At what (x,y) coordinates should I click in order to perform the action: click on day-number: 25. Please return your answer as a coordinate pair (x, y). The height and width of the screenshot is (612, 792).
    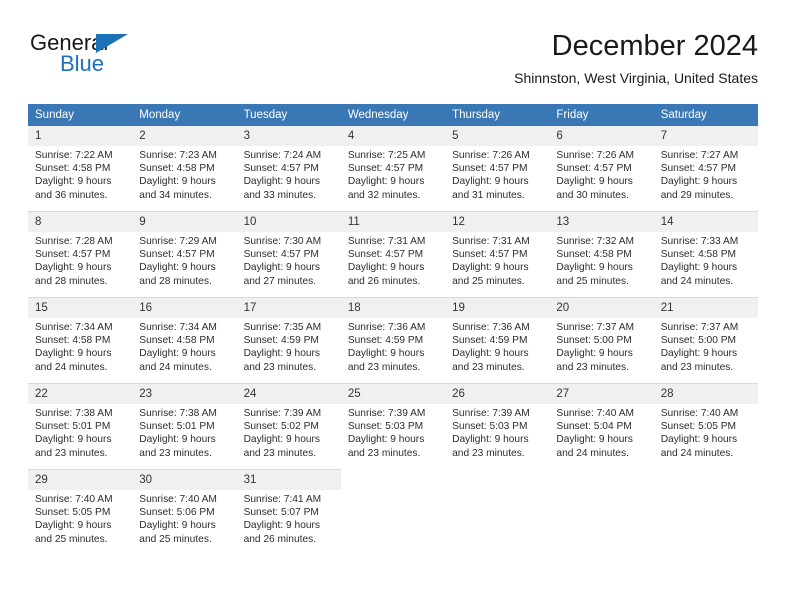
    Looking at the image, I should click on (393, 393).